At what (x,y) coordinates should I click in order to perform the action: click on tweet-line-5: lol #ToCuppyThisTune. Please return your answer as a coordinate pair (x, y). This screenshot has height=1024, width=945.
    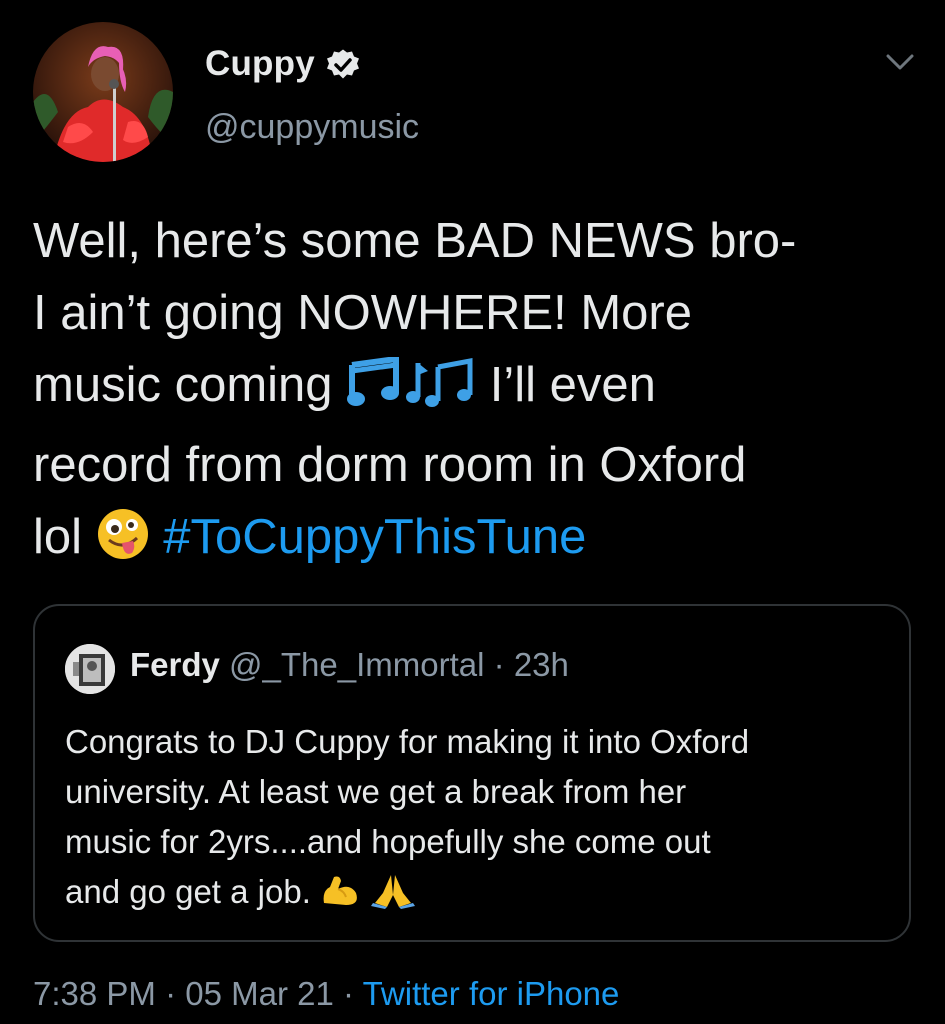
    Looking at the image, I should click on (473, 541).